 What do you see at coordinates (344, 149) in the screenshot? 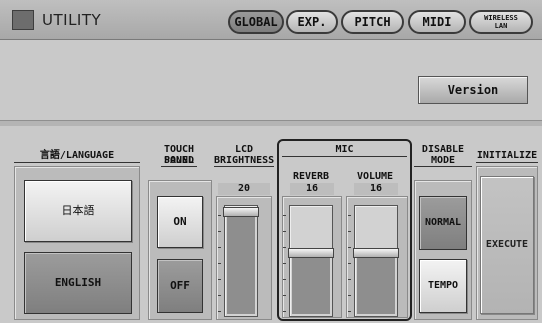
I see `mic-heading: MIC` at bounding box center [344, 149].